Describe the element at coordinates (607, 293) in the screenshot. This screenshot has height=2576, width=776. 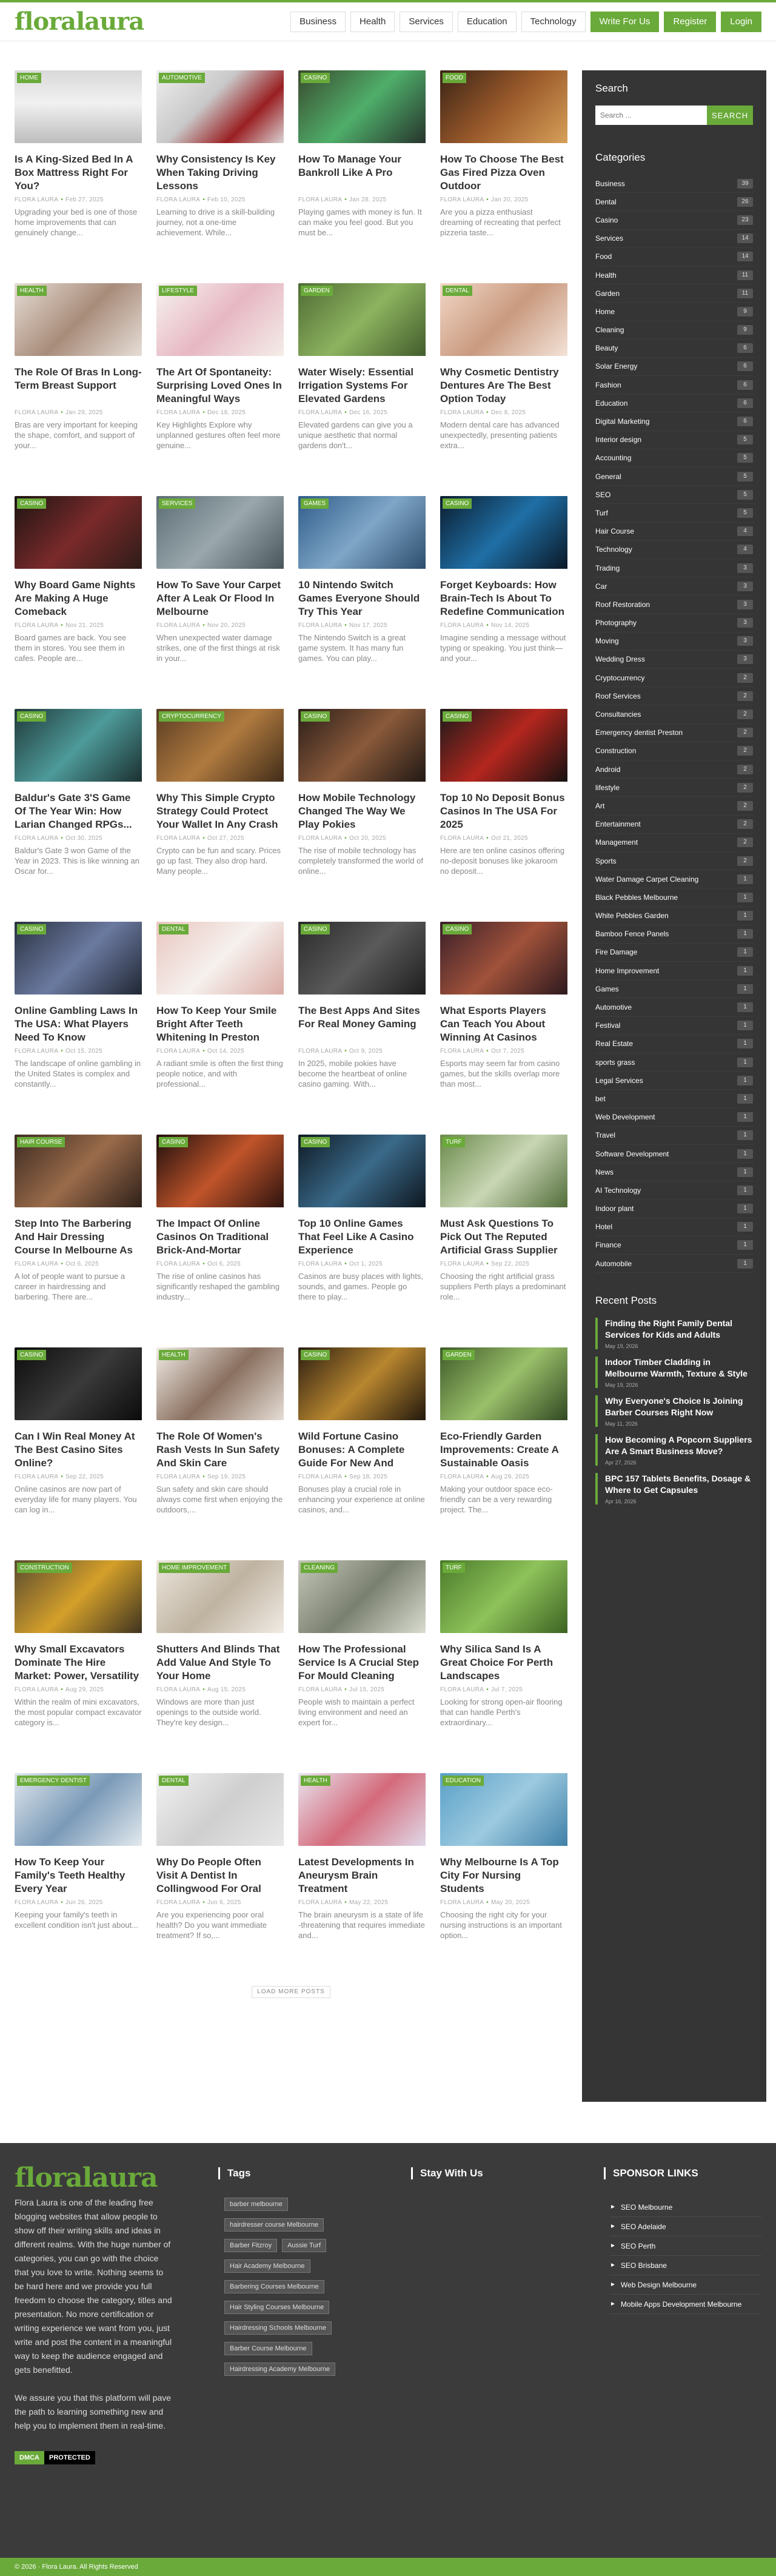
I see `category-name: Garden` at that location.